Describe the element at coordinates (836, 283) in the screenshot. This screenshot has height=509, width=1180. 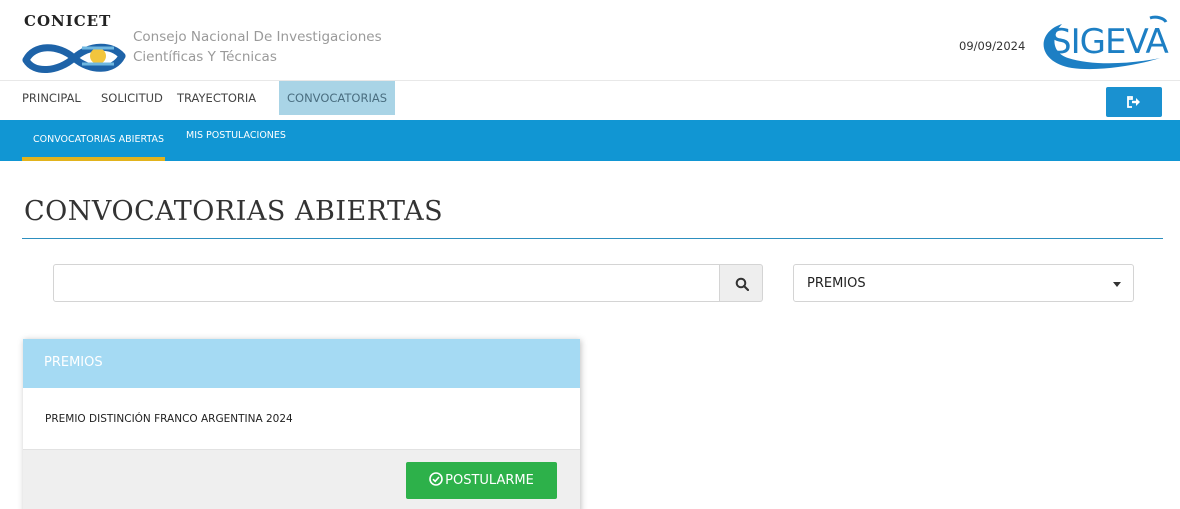
I see `category-select-value: PREMIOS` at that location.